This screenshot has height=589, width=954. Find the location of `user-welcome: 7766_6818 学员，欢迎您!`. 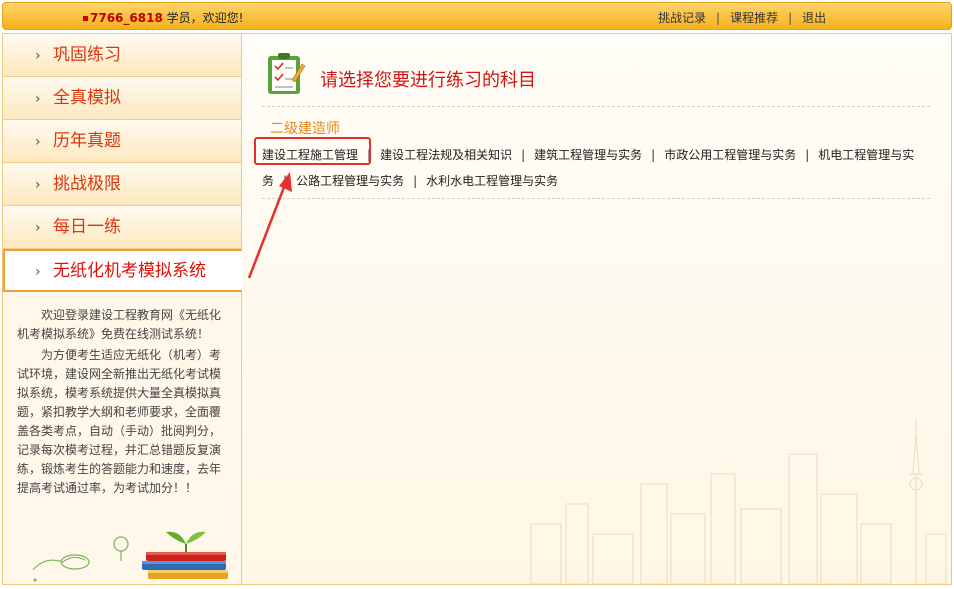

user-welcome: 7766_6818 学员，欢迎您! is located at coordinates (163, 17).